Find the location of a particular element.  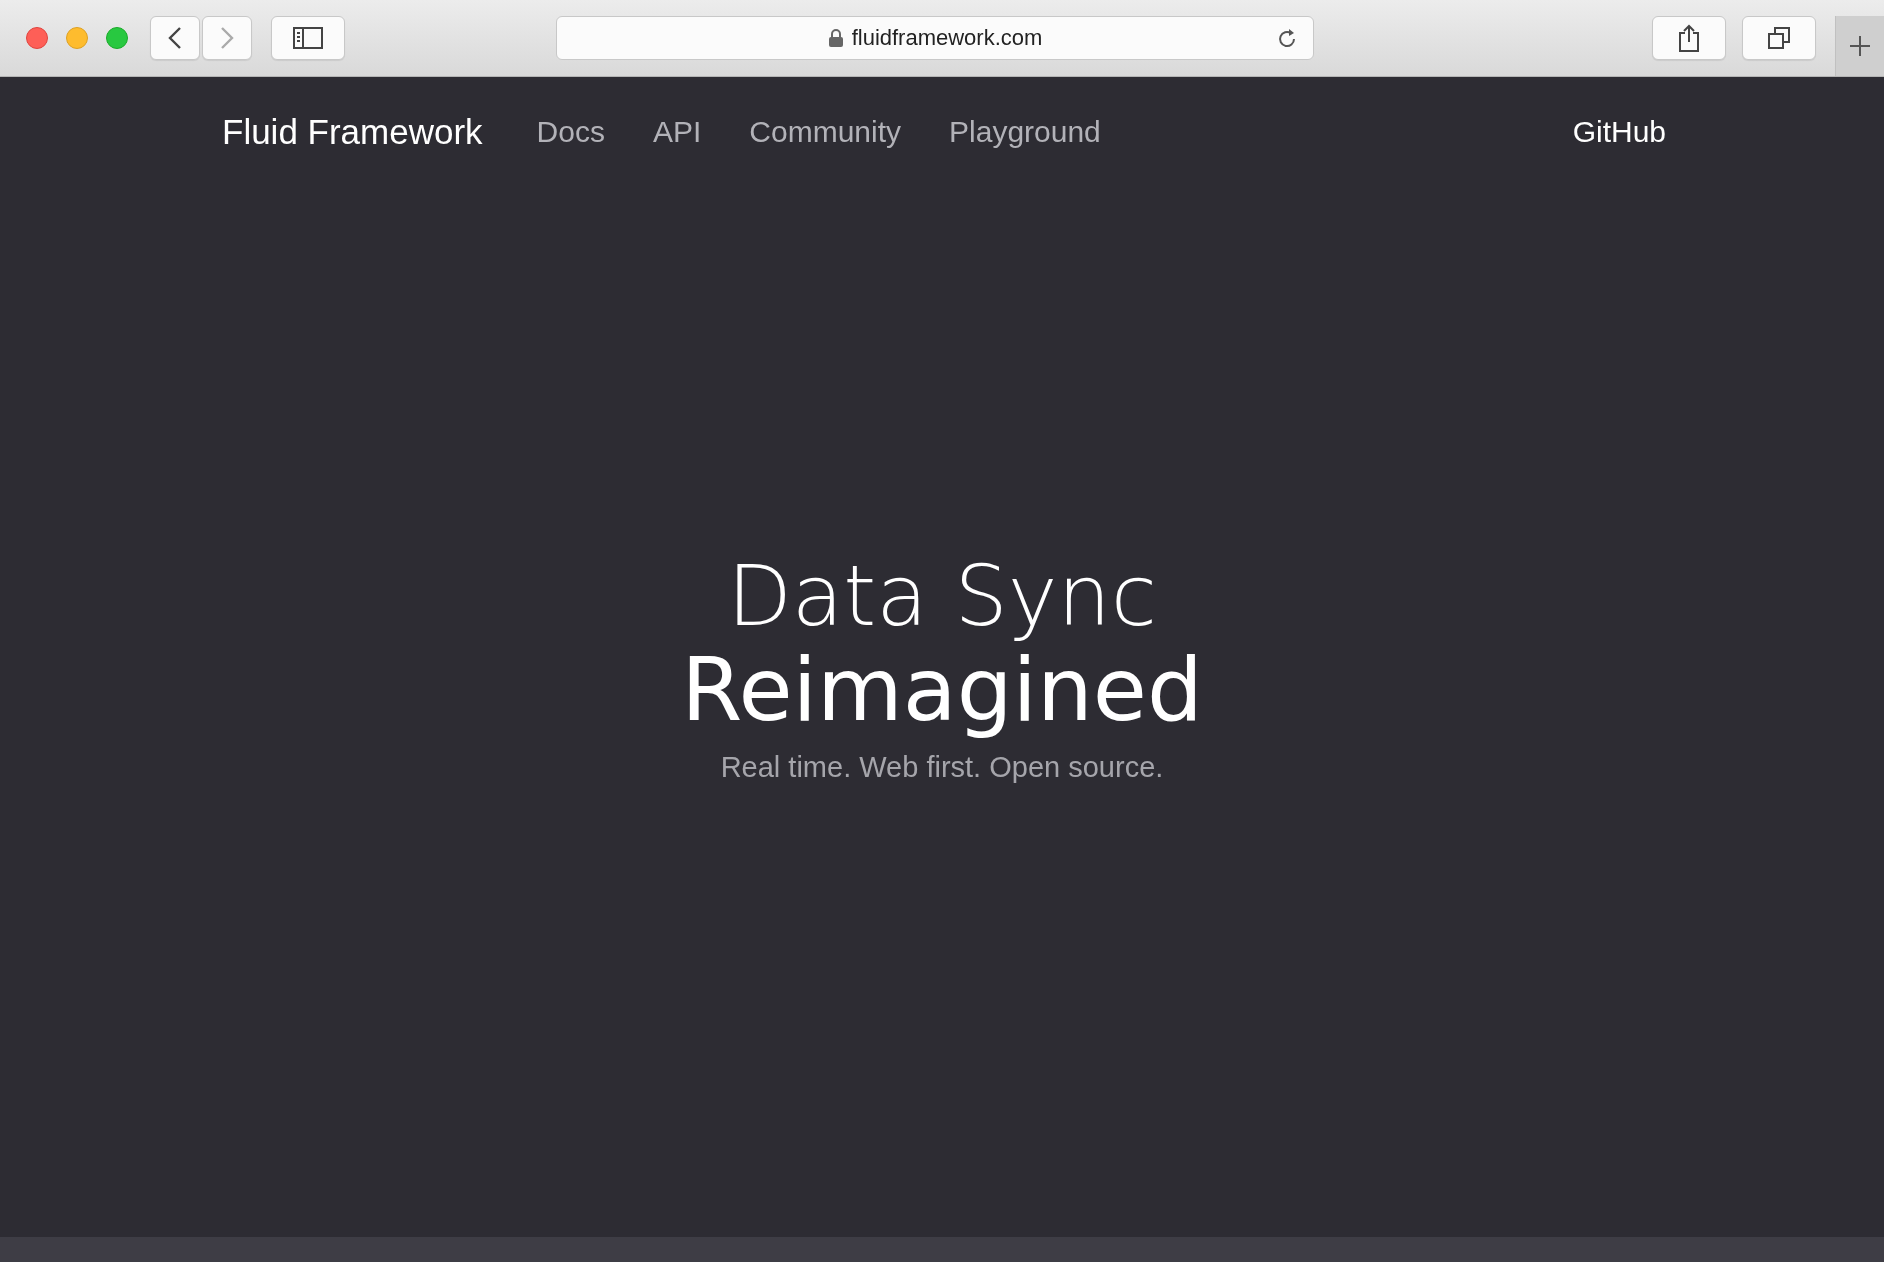

share-button is located at coordinates (1689, 38).